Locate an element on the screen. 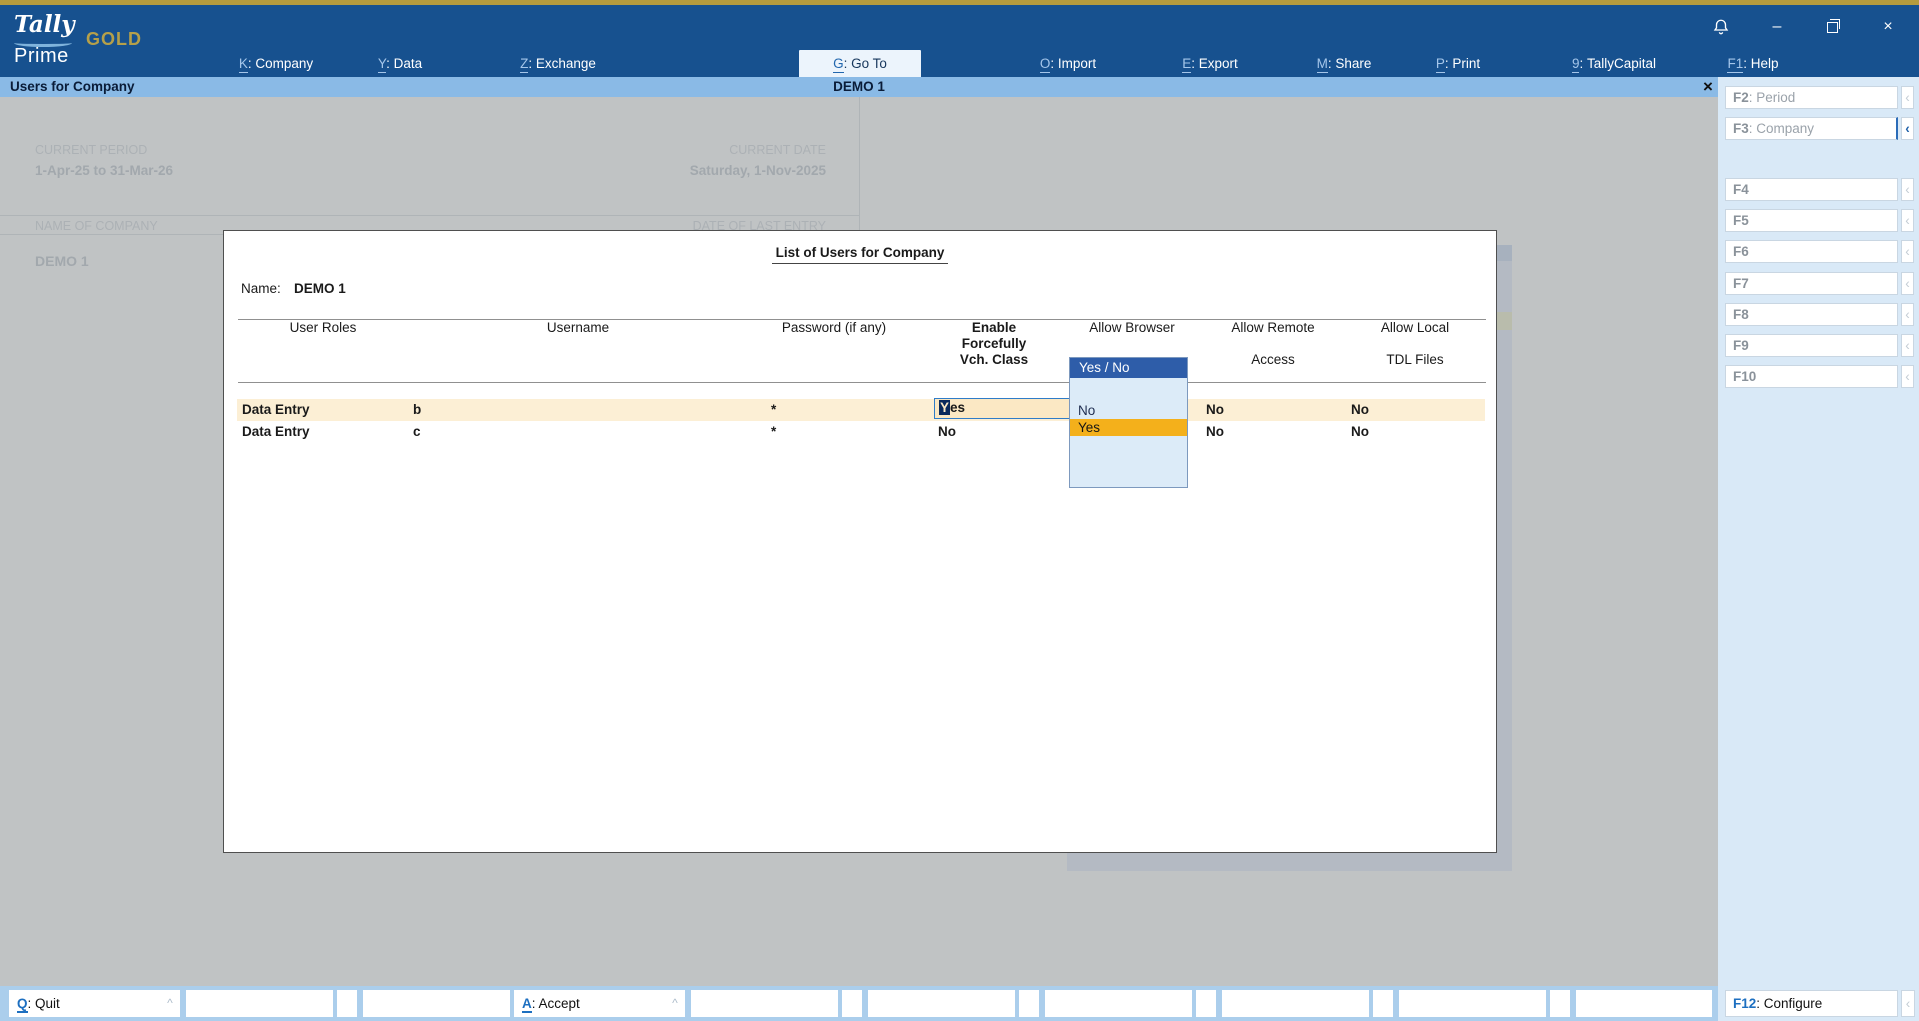 The height and width of the screenshot is (1021, 1919). menu-item-print: P: Print is located at coordinates (1458, 64).